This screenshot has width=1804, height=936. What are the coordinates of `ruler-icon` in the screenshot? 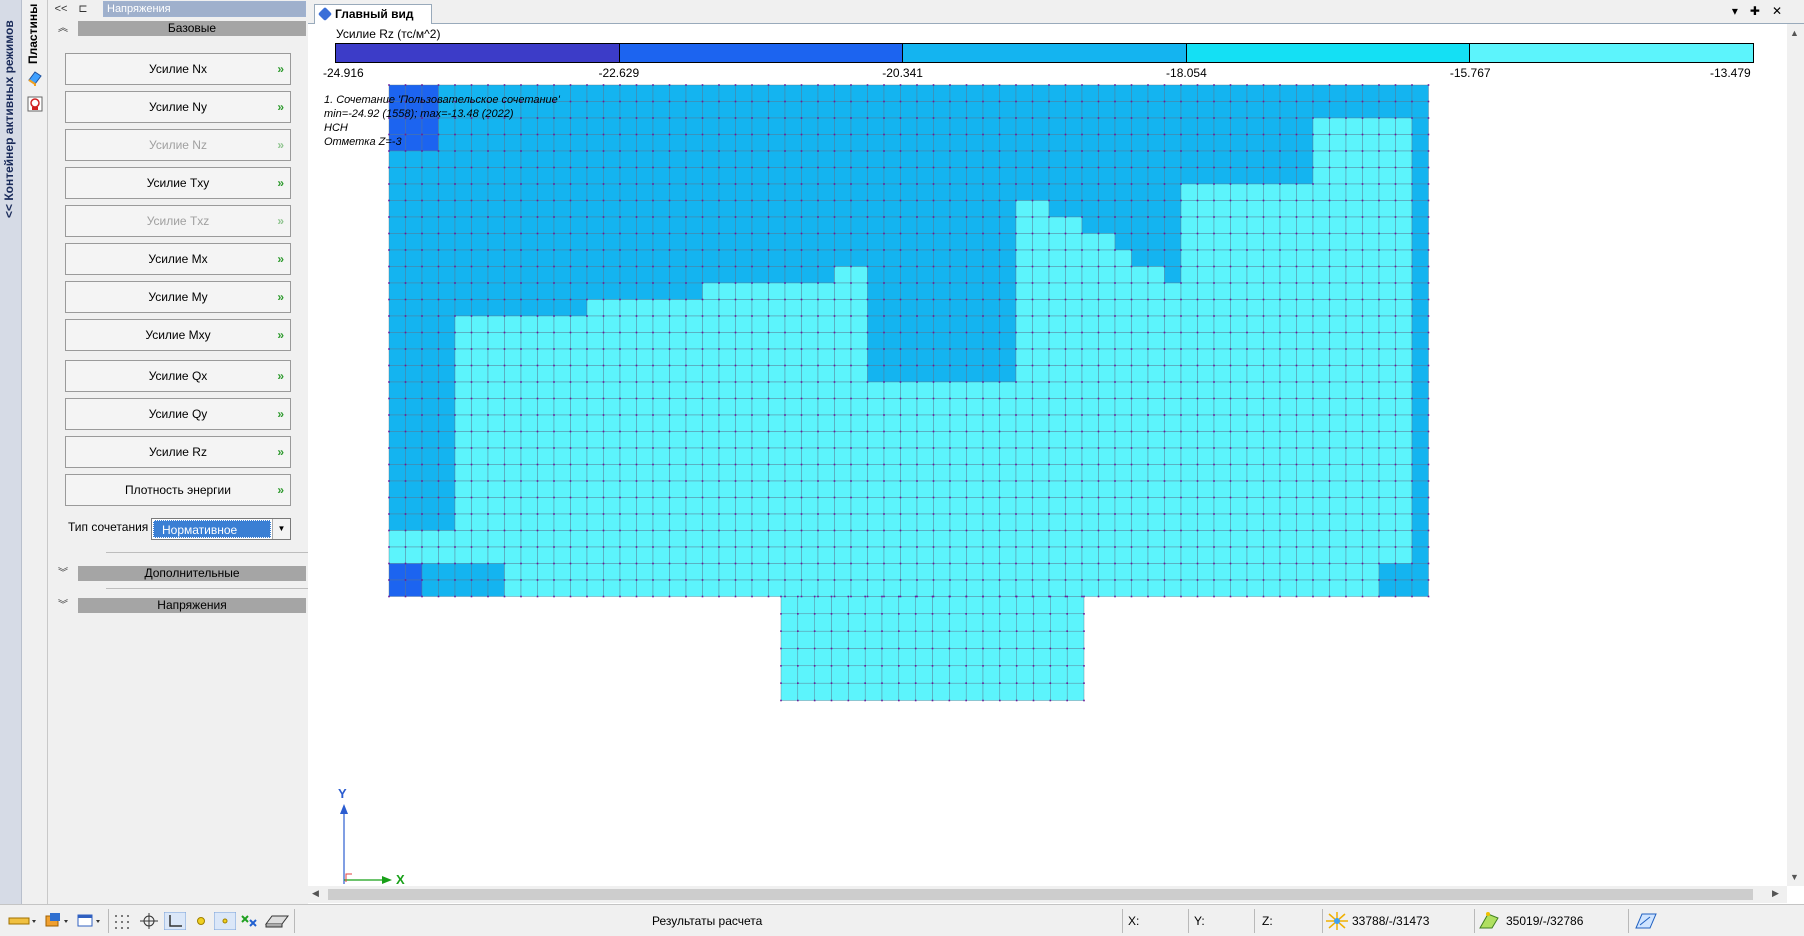 It's located at (23, 921).